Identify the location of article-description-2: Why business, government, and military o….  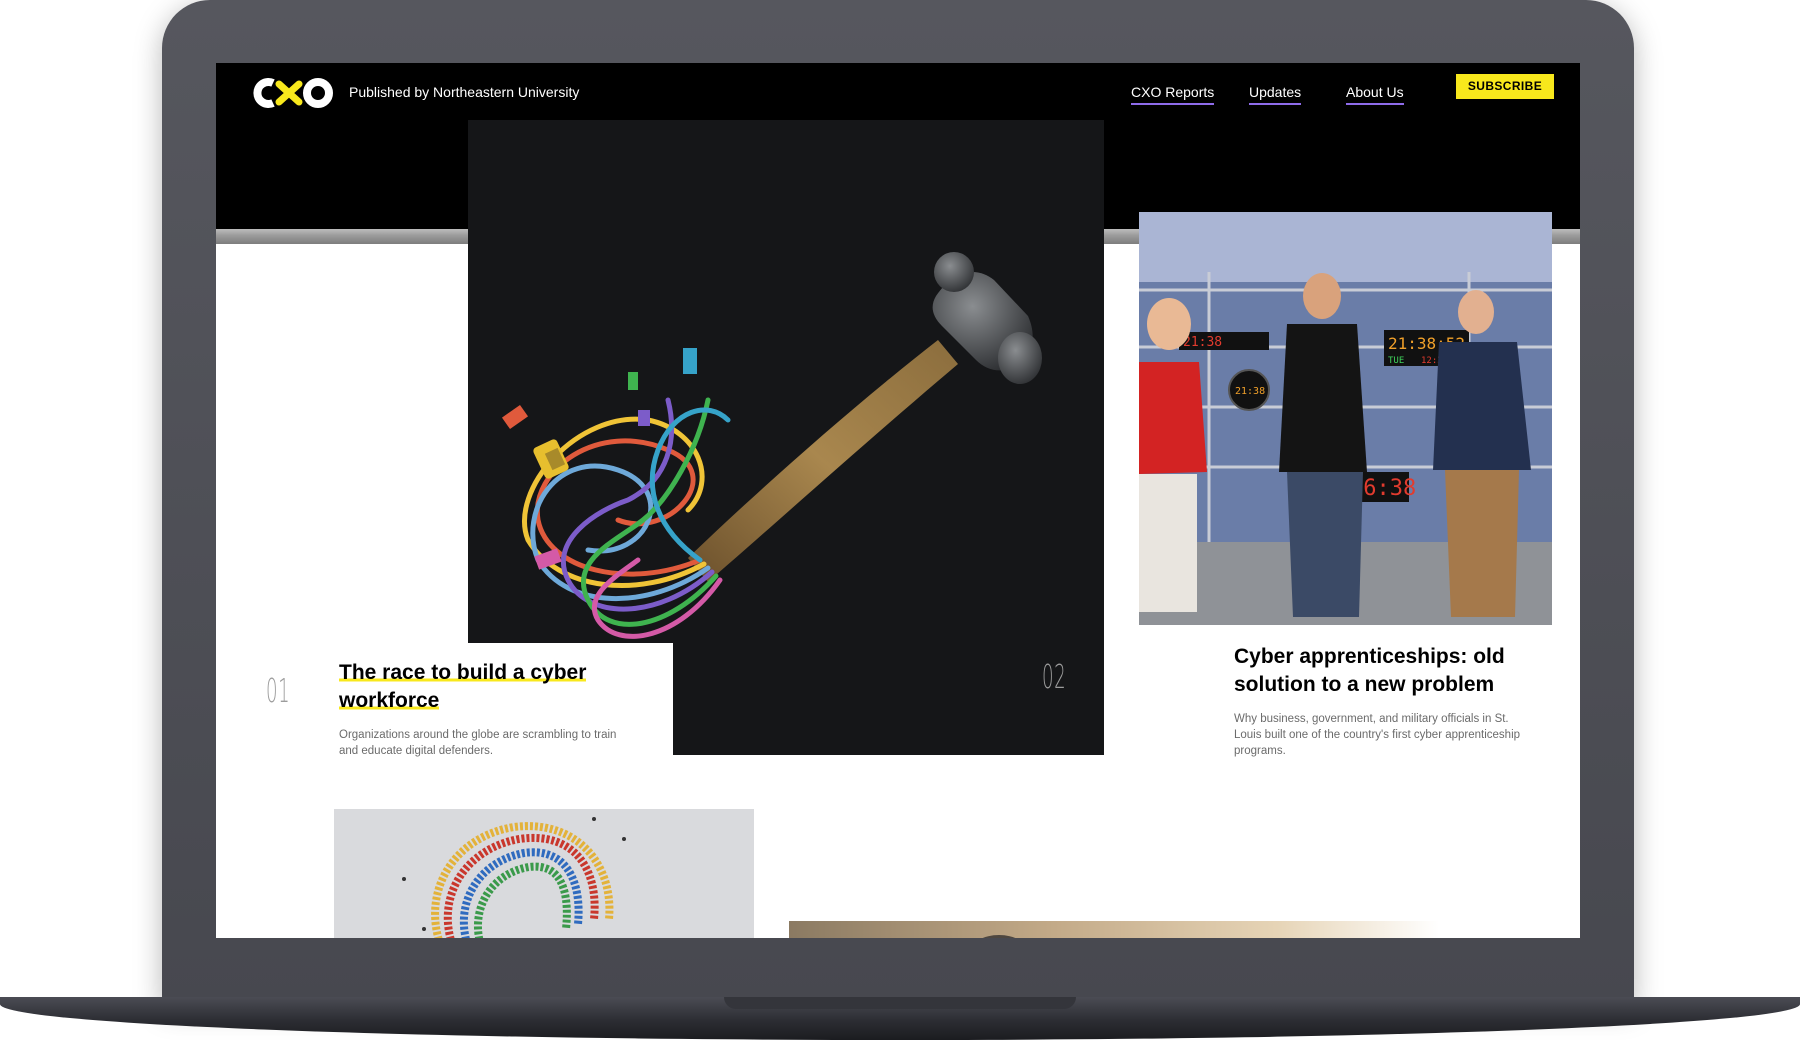
(1377, 735).